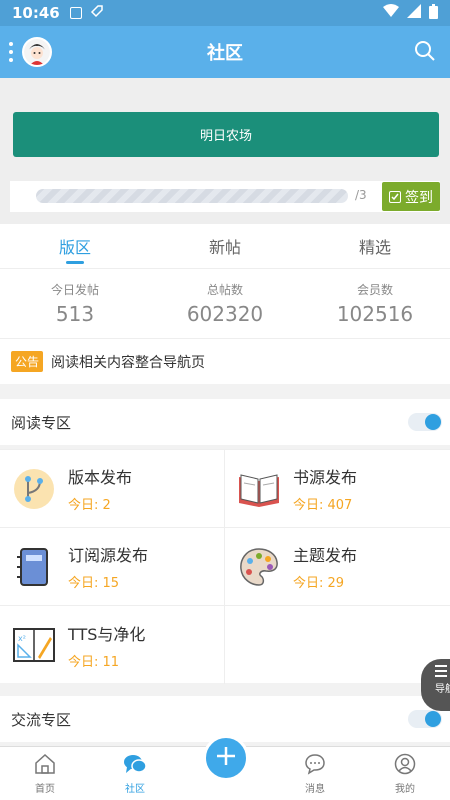 The width and height of the screenshot is (450, 800). What do you see at coordinates (11, 52) in the screenshot?
I see `menu-dots-icon` at bounding box center [11, 52].